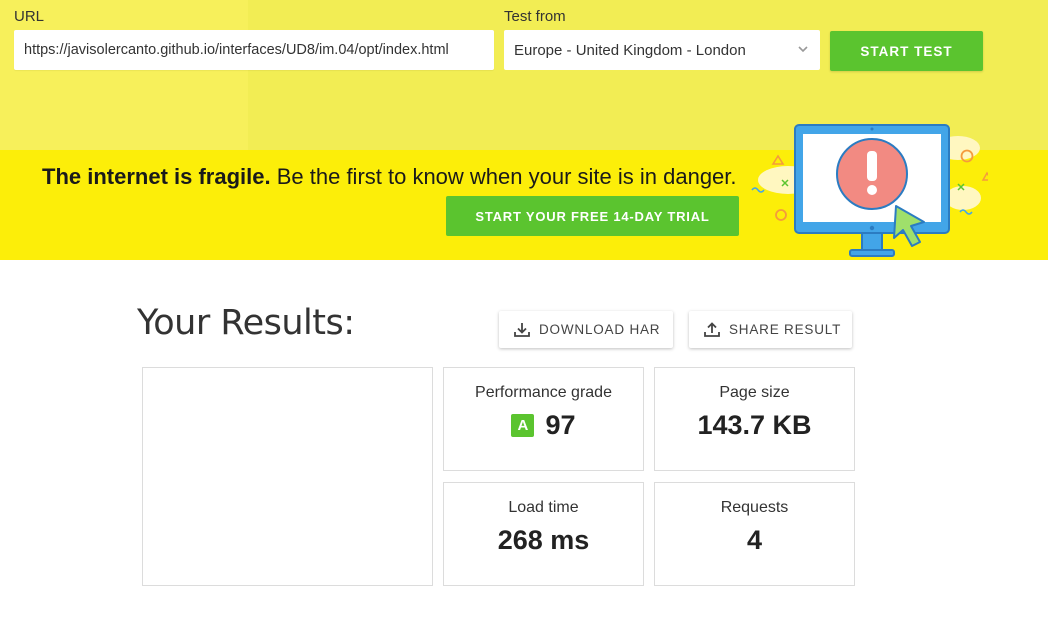 The height and width of the screenshot is (623, 1048). I want to click on start-test-button: START TEST, so click(906, 51).